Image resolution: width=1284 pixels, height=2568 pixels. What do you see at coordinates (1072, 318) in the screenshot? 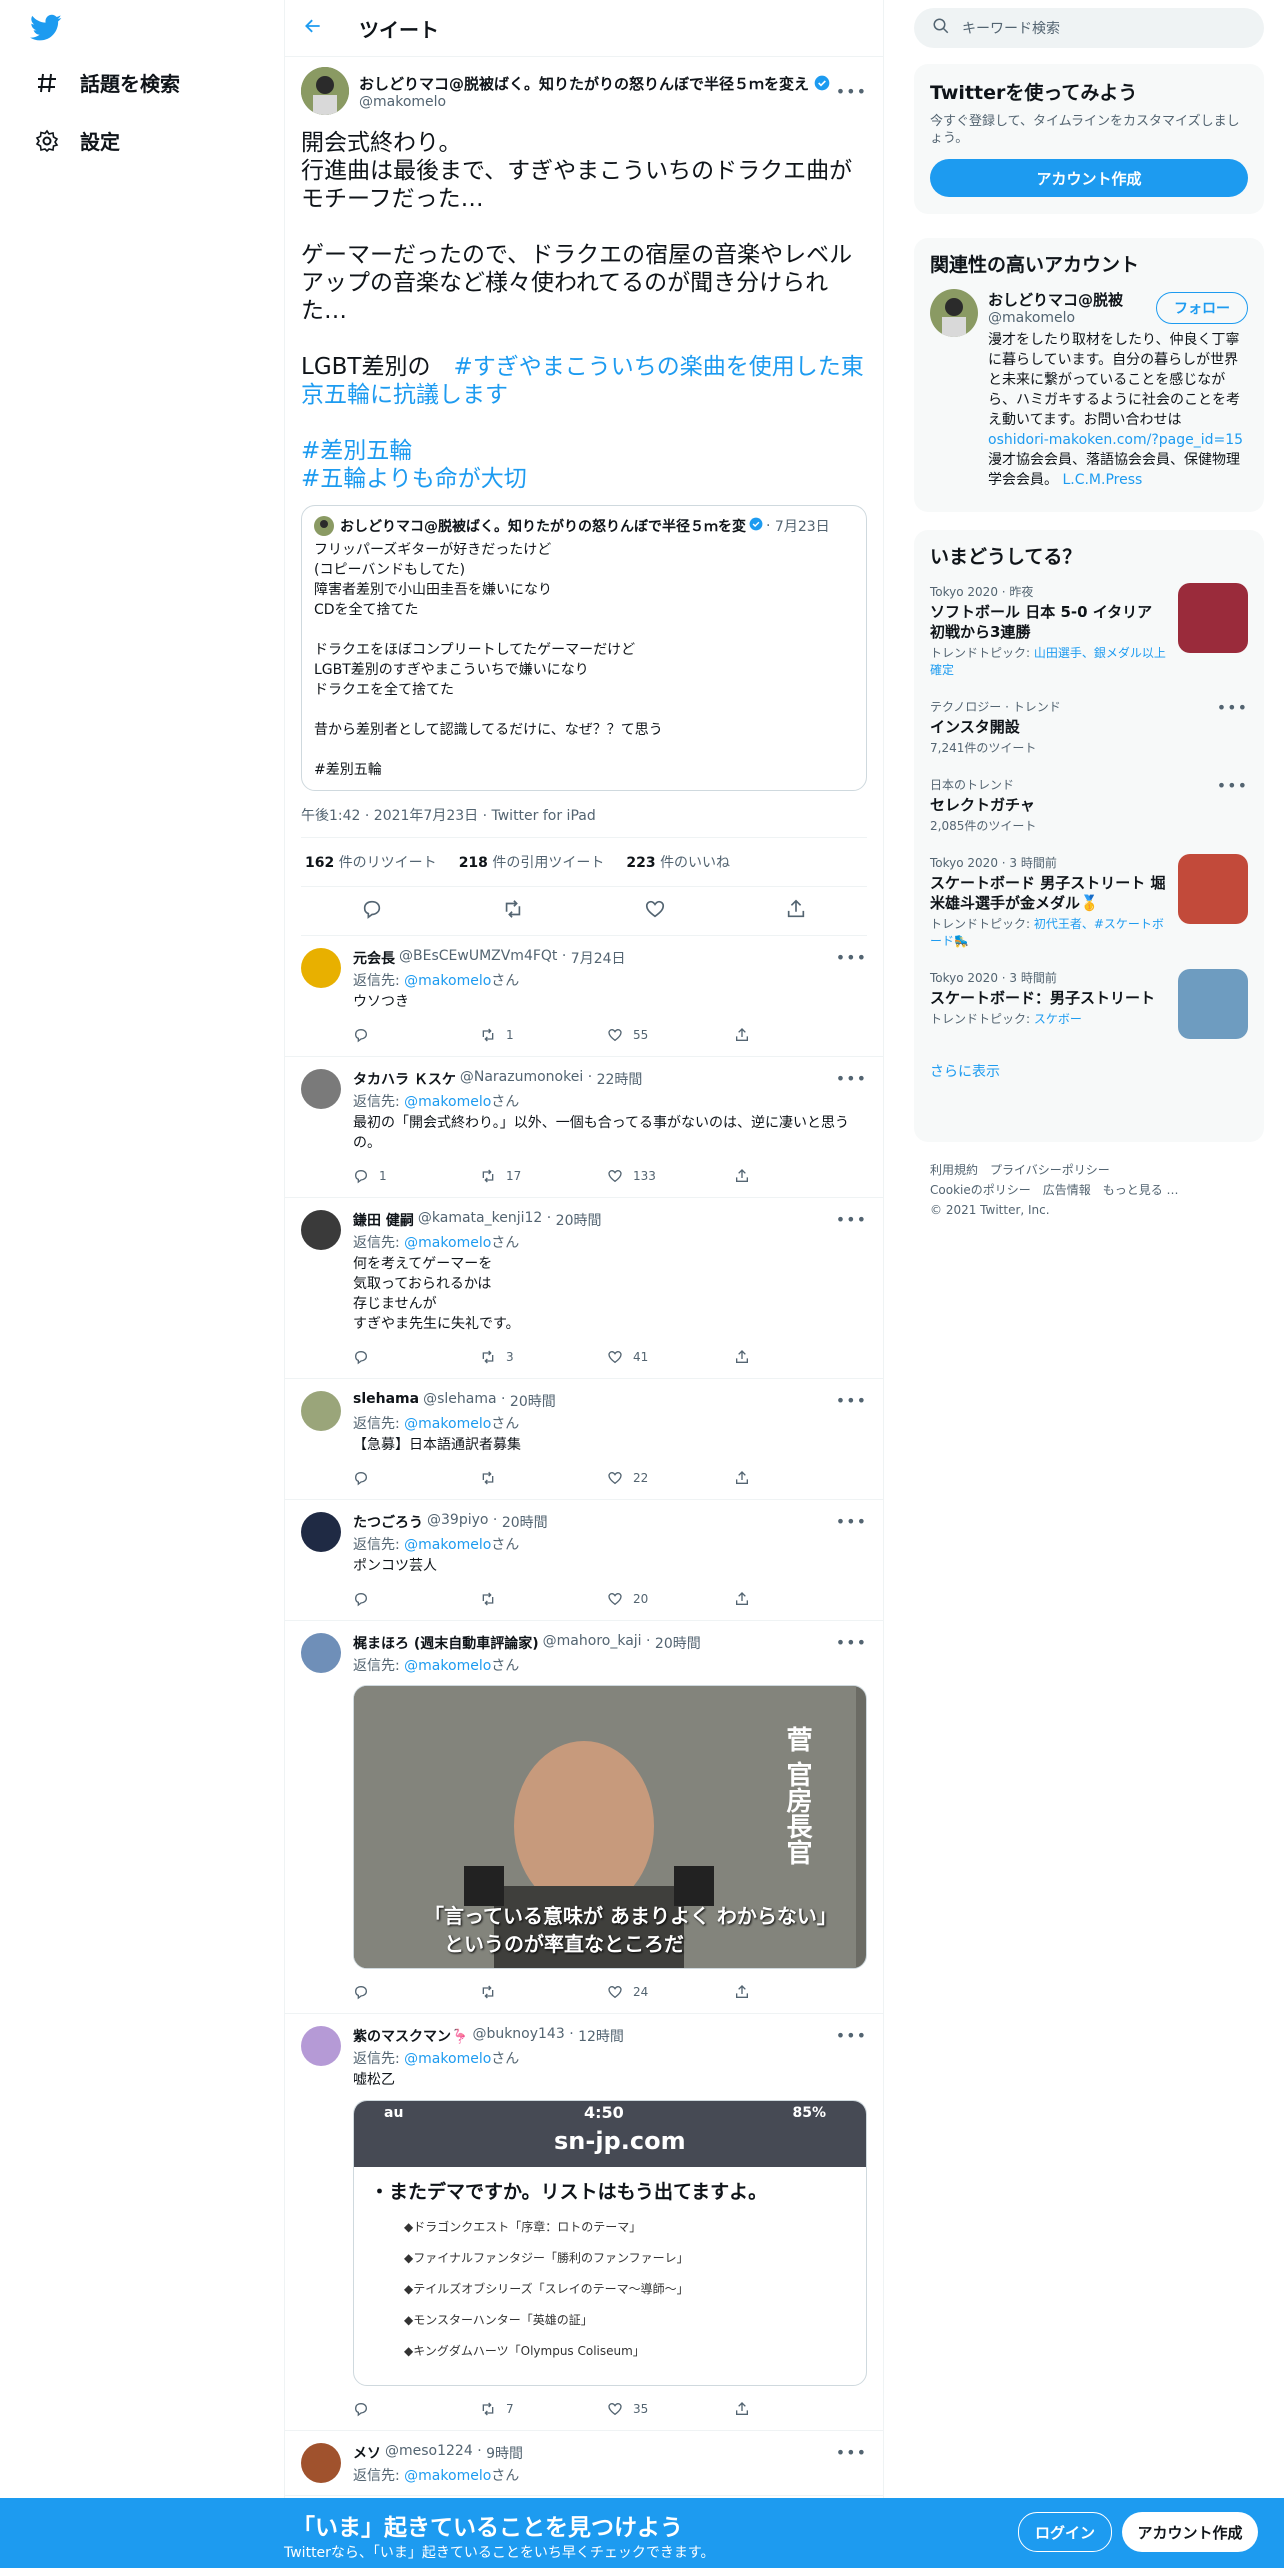
I see `relevant-handle: @makomelo` at bounding box center [1072, 318].